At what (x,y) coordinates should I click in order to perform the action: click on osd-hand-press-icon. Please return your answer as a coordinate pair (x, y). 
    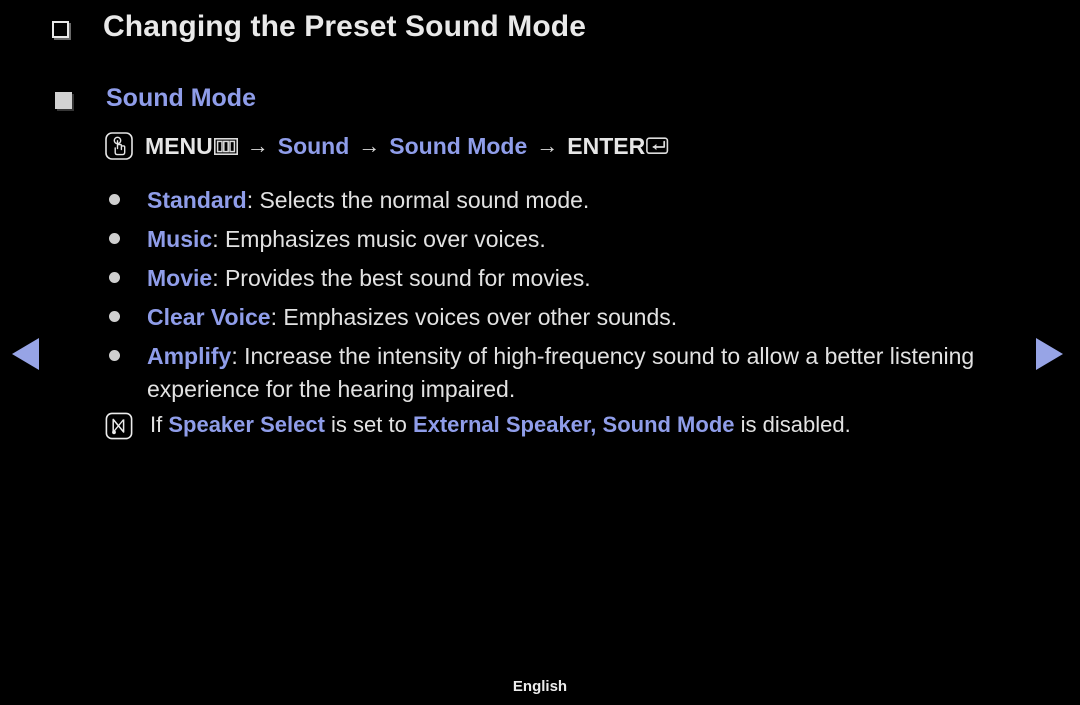
    Looking at the image, I should click on (119, 146).